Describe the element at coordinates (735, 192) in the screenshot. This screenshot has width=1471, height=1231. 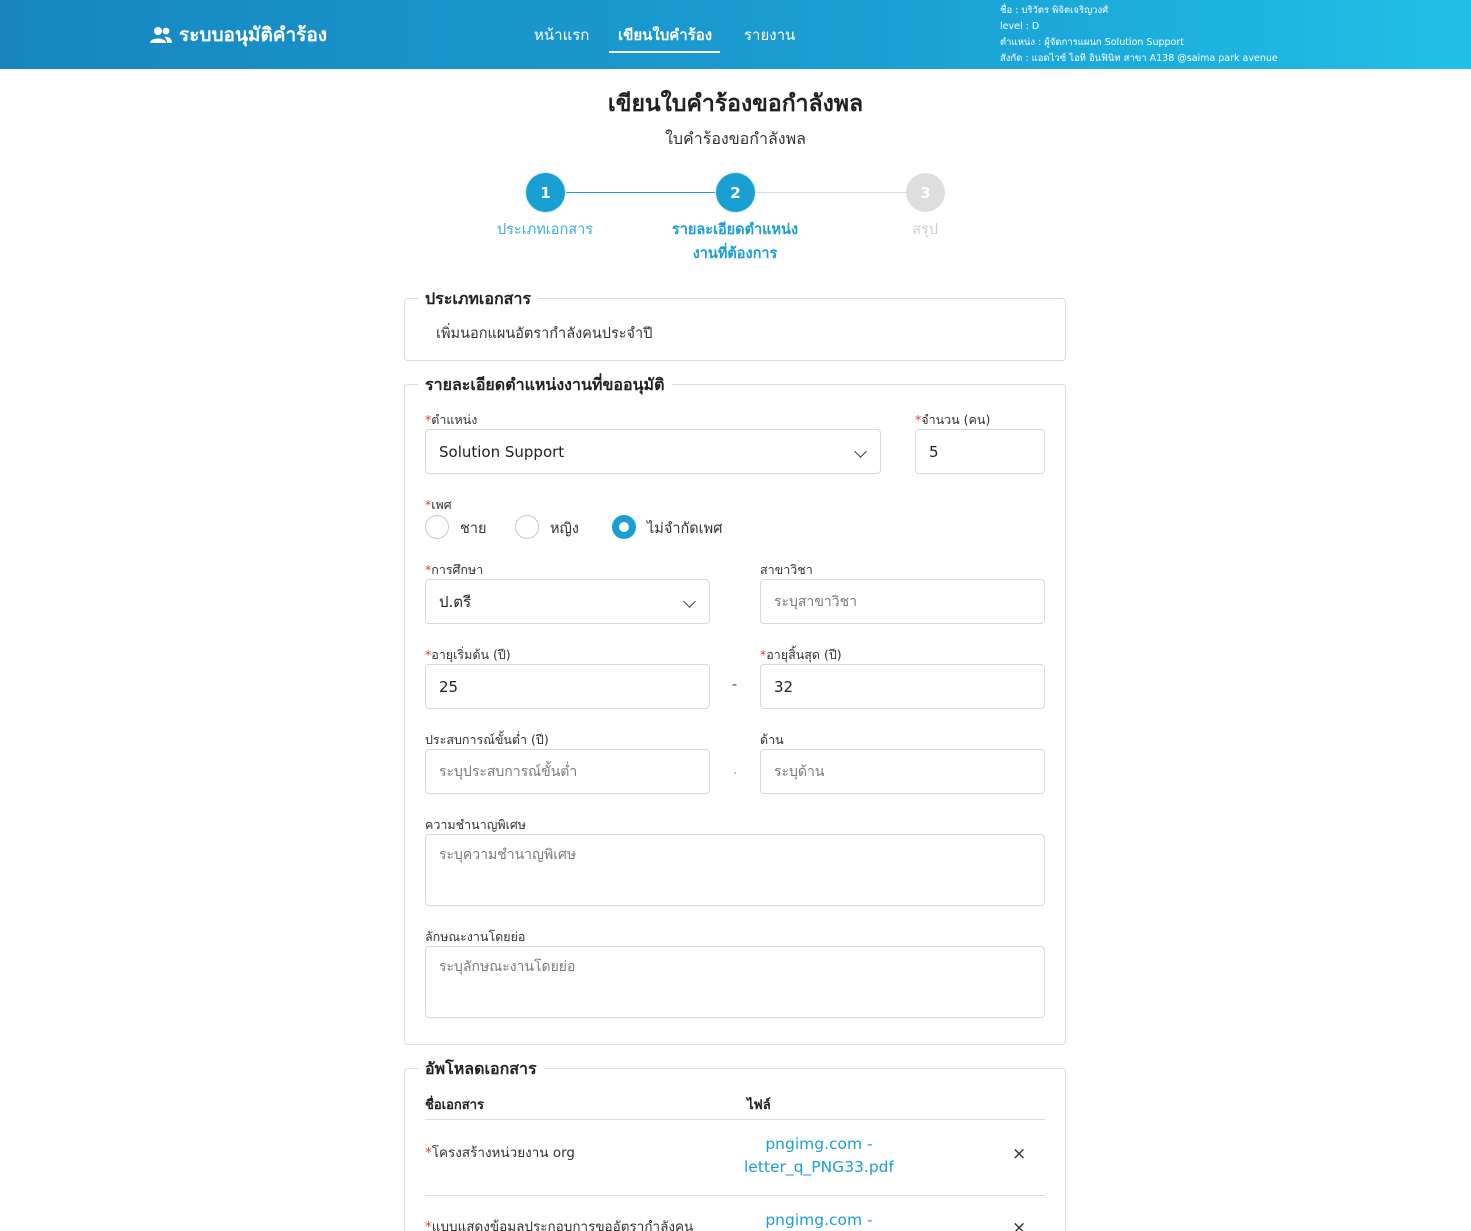
I see `step-2-circle: 2` at that location.